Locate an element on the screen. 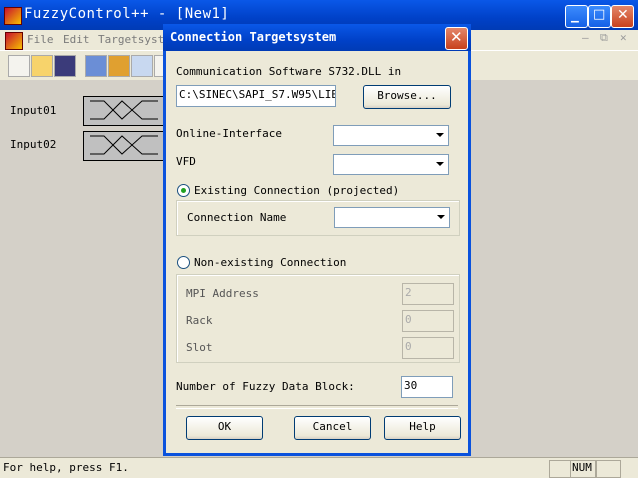 The image size is (638, 478). input02-membership-box is located at coordinates (125, 146).